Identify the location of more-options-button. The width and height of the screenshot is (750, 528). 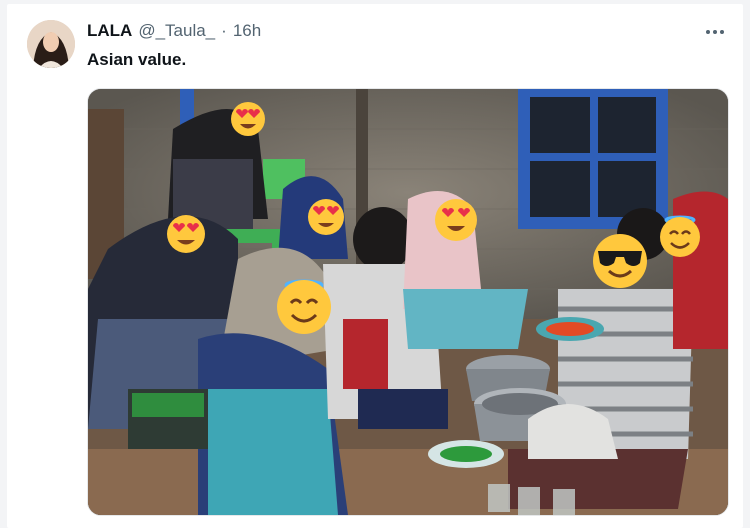
(715, 32).